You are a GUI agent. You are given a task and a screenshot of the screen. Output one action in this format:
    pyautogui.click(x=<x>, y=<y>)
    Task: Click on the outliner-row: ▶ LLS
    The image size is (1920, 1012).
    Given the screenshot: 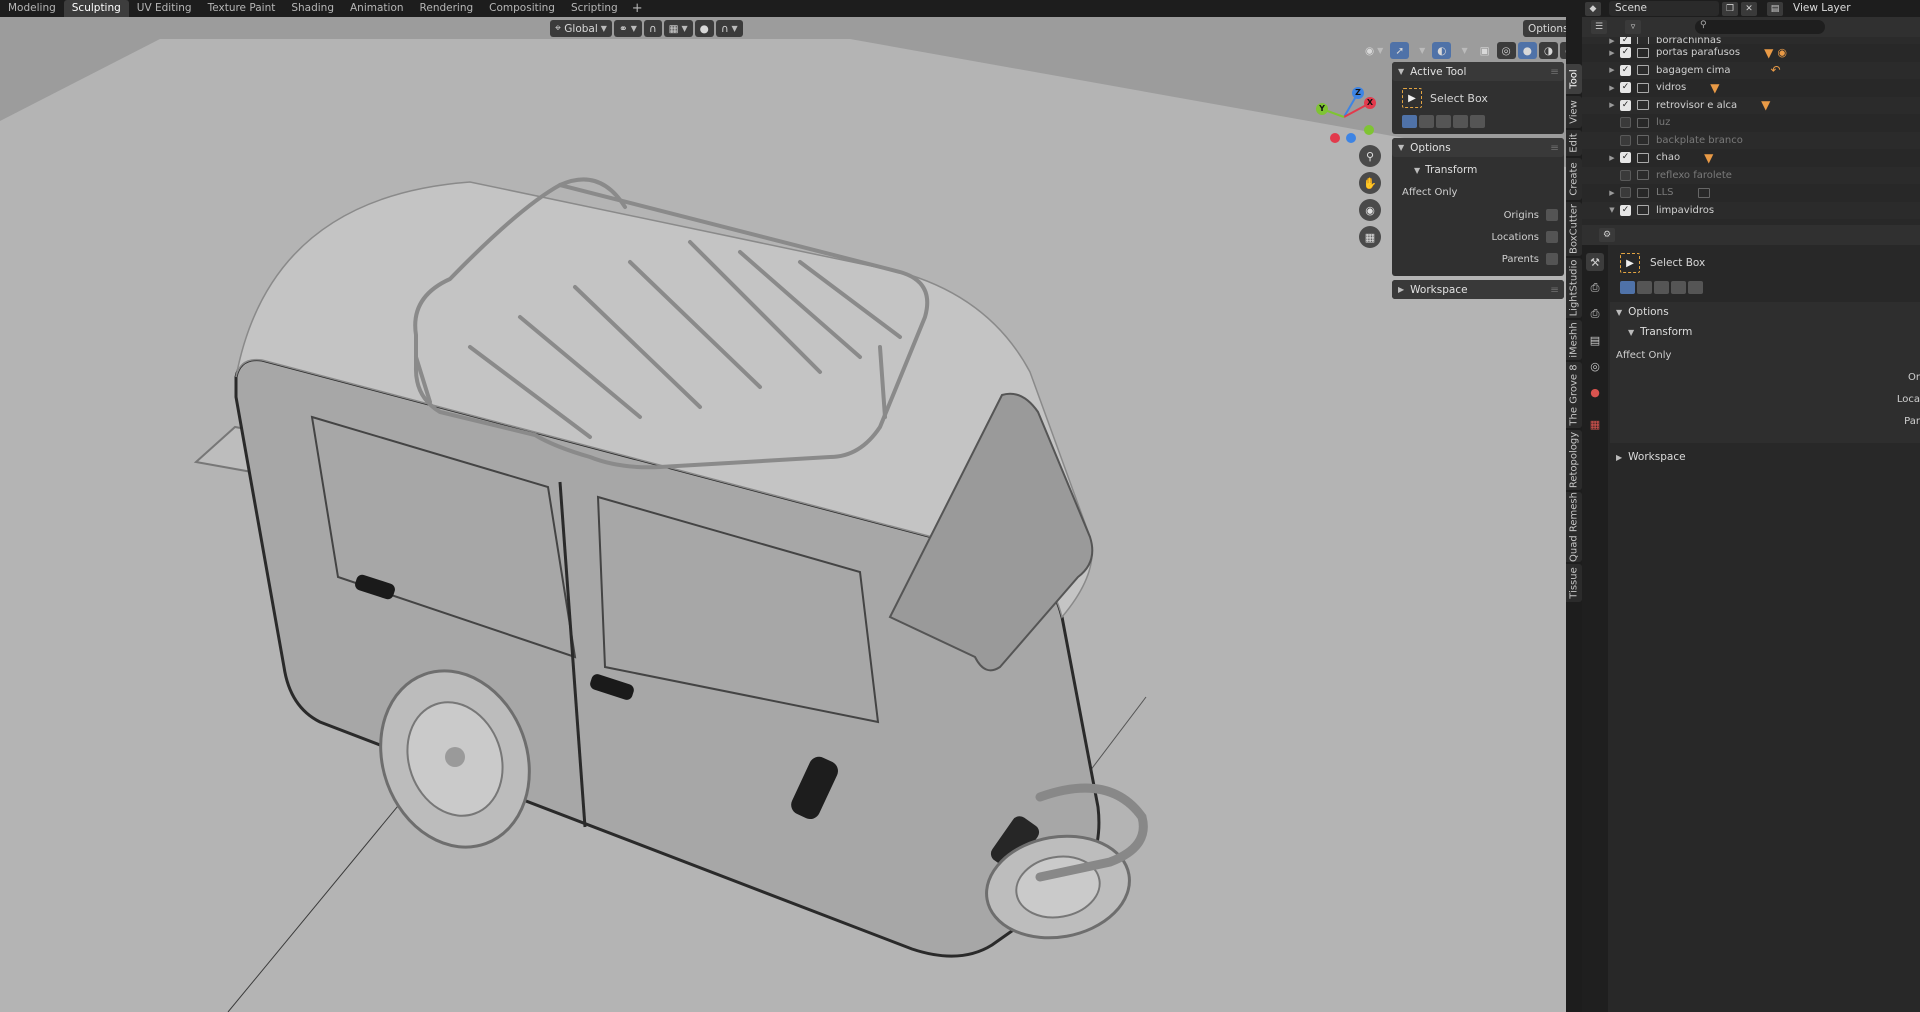 What is the action you would take?
    pyautogui.click(x=1751, y=193)
    